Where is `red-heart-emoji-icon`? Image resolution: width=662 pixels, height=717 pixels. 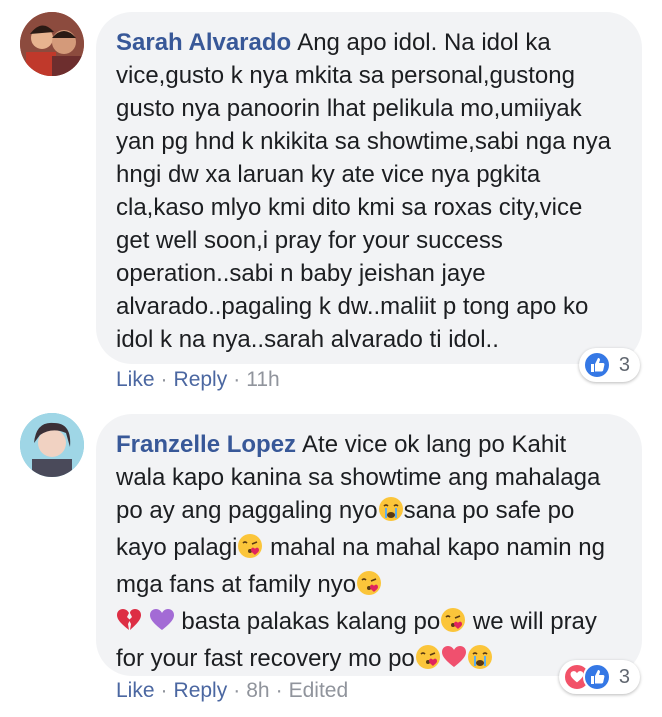 red-heart-emoji-icon is located at coordinates (454, 661).